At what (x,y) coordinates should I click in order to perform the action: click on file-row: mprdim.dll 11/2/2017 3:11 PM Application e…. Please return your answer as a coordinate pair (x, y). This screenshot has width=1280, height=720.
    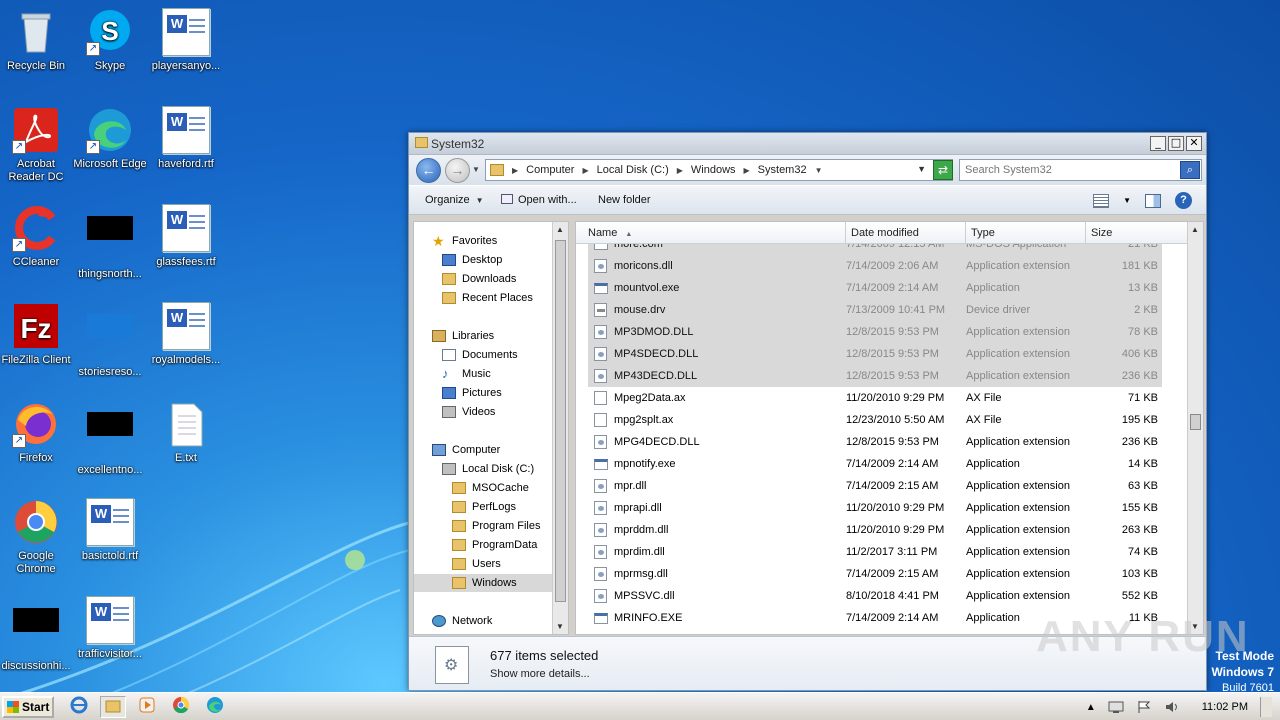
    Looking at the image, I should click on (875, 552).